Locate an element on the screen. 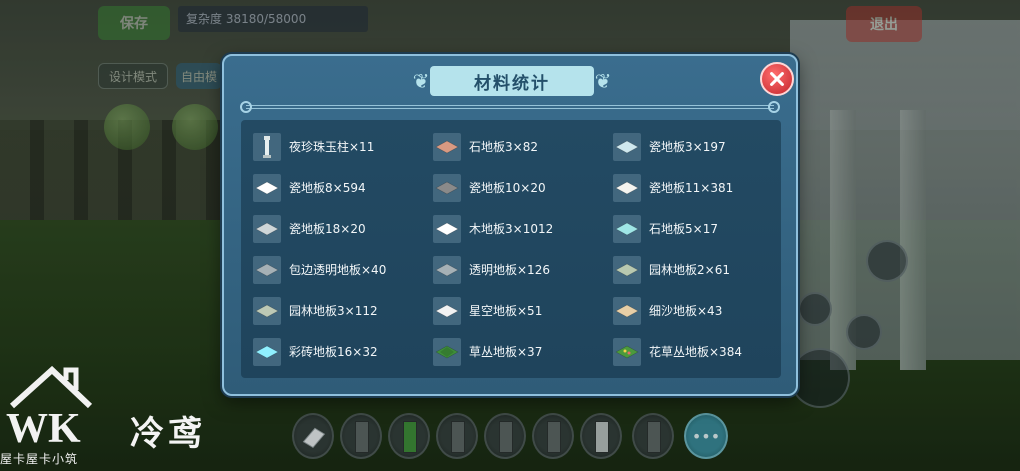  material-label: 木地板3×1012 is located at coordinates (511, 229).